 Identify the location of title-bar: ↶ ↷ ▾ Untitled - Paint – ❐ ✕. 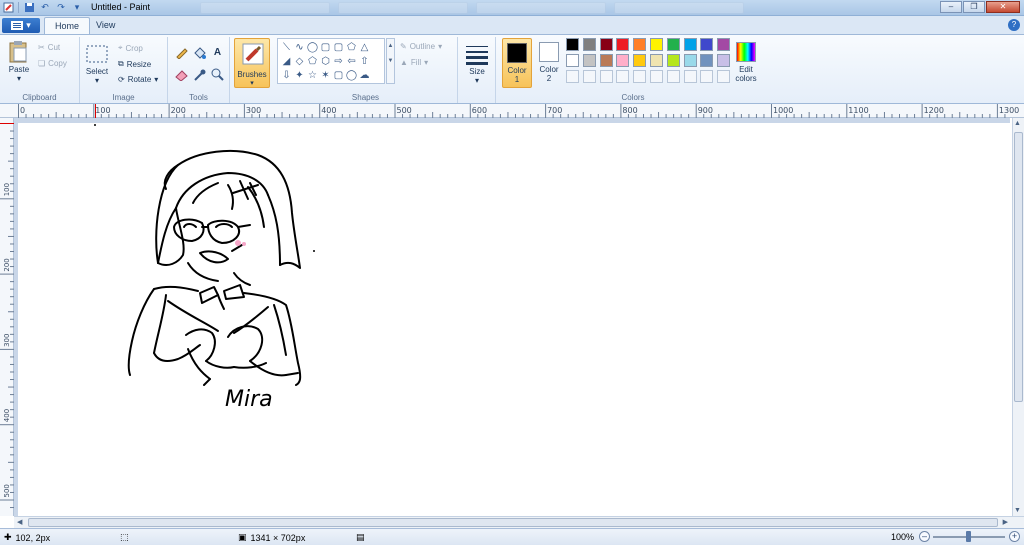
(512, 8).